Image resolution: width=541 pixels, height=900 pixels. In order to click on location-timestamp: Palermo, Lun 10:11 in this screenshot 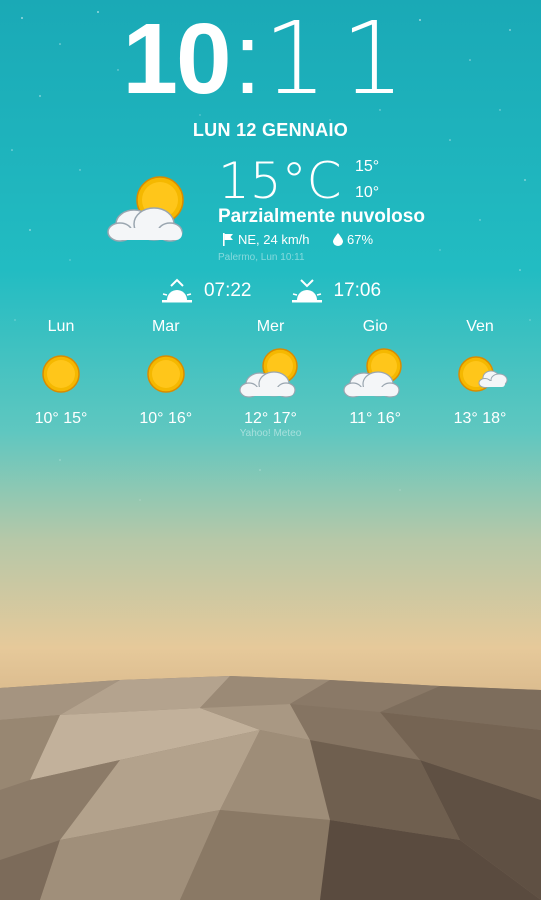, I will do `click(261, 257)`.